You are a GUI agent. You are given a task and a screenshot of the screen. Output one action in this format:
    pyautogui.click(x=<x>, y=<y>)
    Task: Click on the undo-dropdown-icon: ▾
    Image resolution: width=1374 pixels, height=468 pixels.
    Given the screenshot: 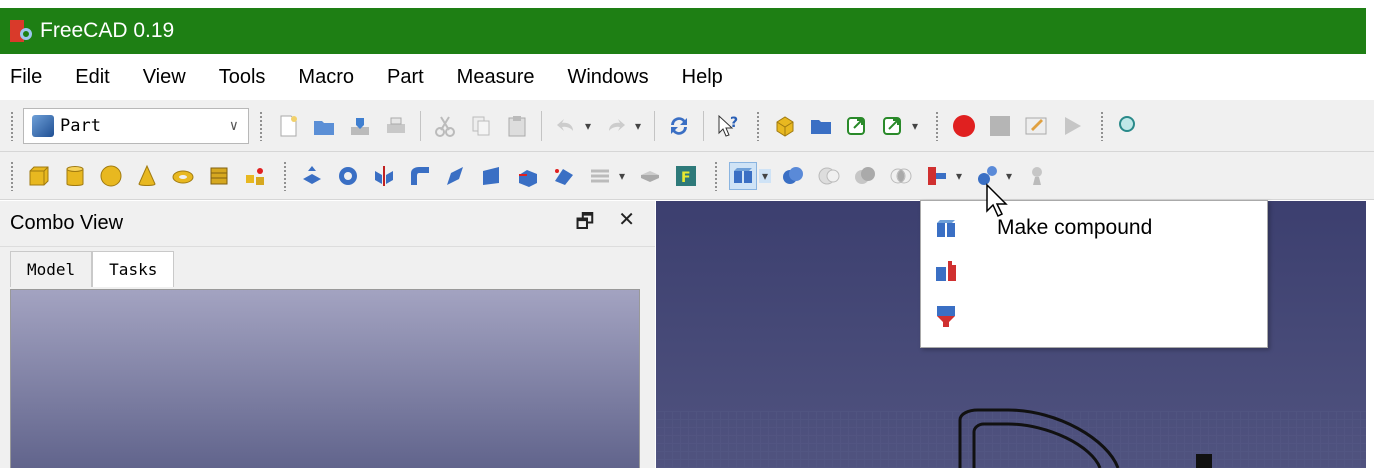 What is the action you would take?
    pyautogui.click(x=588, y=126)
    